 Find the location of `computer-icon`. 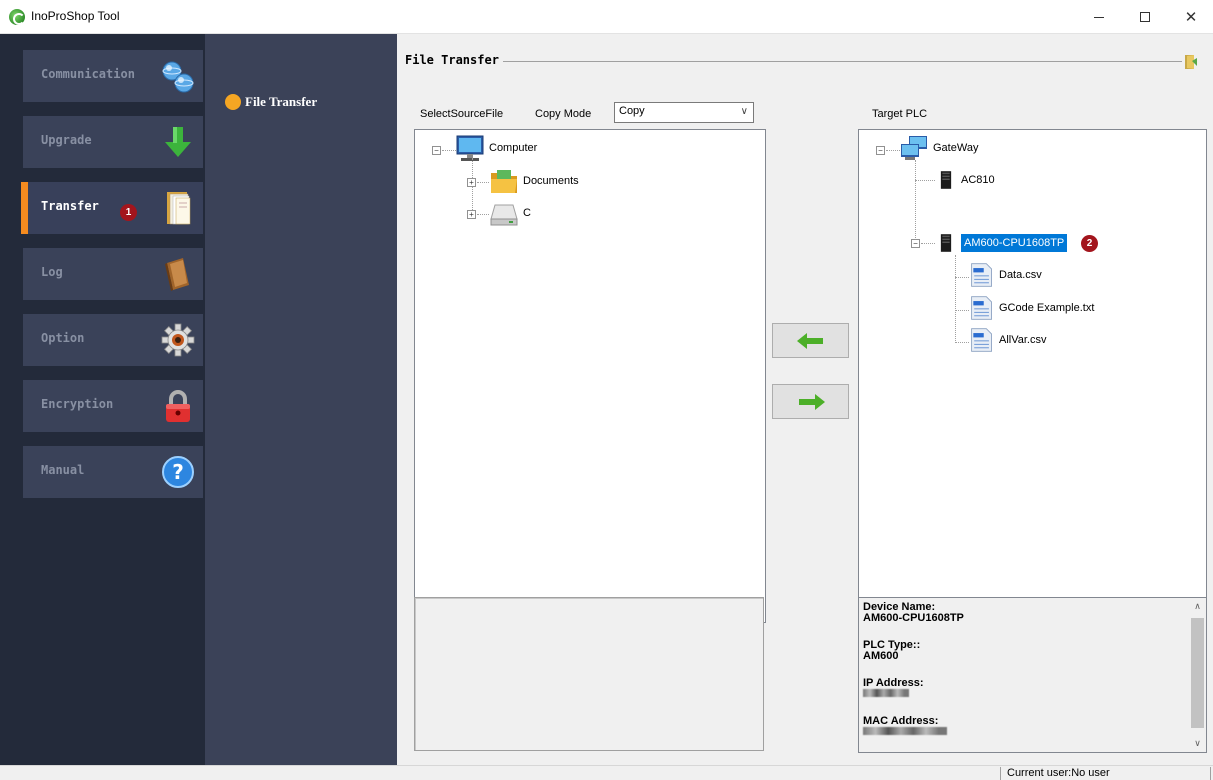

computer-icon is located at coordinates (470, 148).